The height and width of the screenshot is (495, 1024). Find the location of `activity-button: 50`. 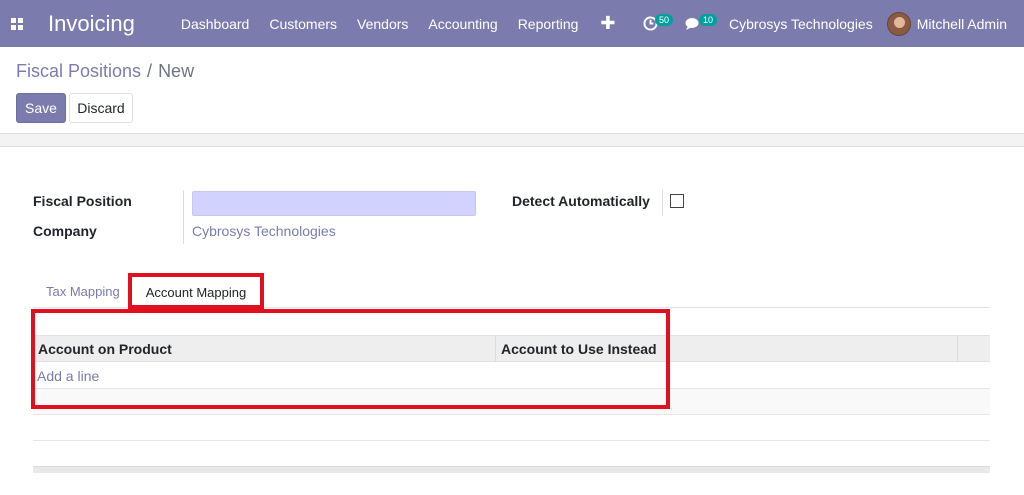

activity-button: 50 is located at coordinates (656, 23).